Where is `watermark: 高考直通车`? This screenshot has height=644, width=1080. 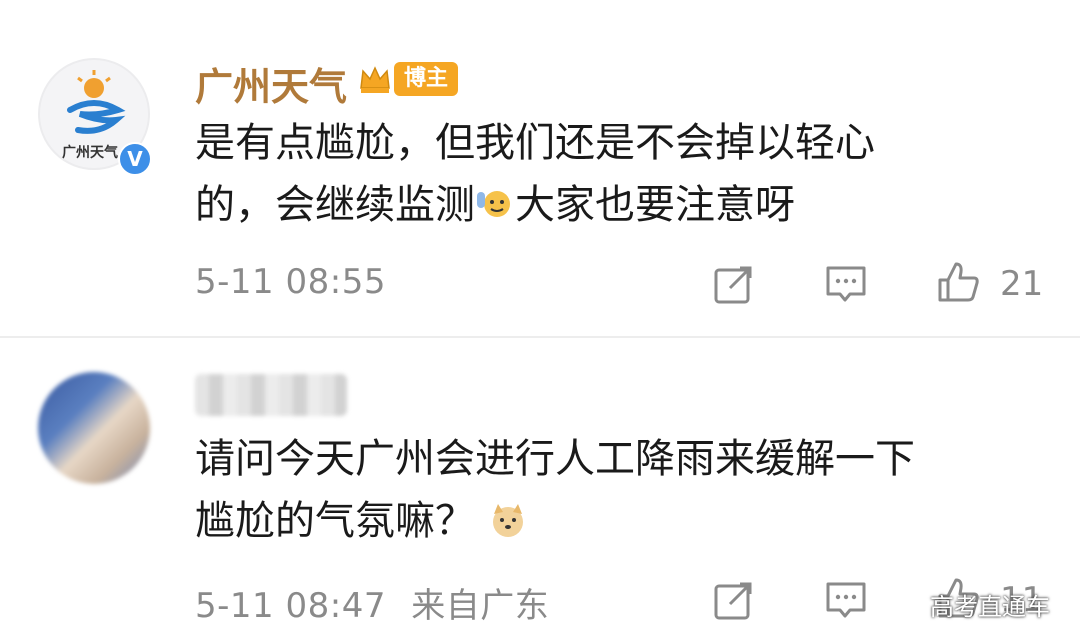
watermark: 高考直通车 is located at coordinates (990, 607).